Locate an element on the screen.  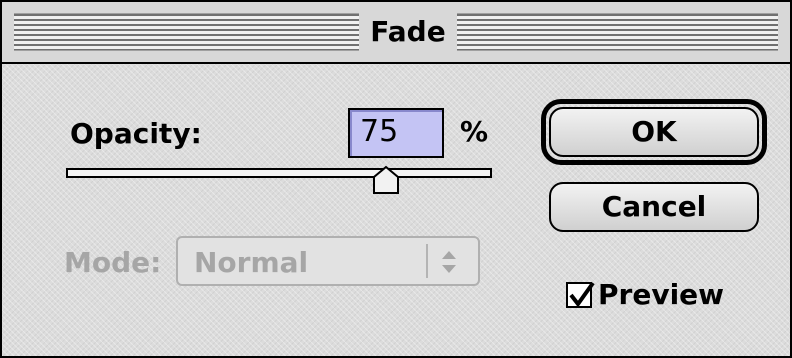
preview-label: Preview is located at coordinates (661, 294).